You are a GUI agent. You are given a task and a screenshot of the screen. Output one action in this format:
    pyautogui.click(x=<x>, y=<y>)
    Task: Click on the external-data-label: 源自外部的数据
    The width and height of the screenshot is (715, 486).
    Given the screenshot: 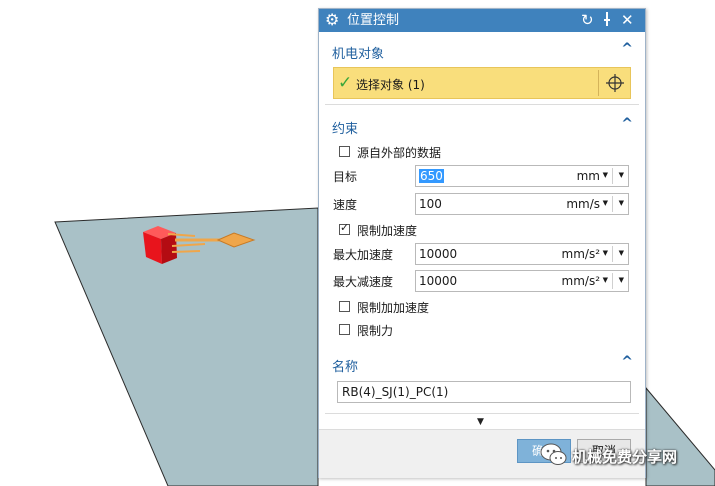 What is the action you would take?
    pyautogui.click(x=399, y=153)
    